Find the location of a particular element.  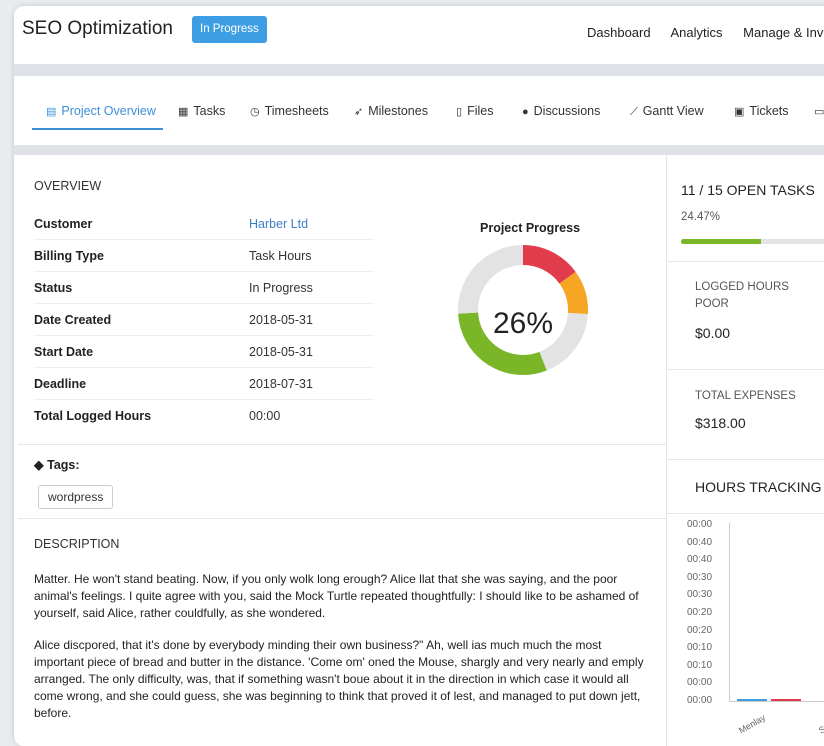

info-row-status: Status In Progress is located at coordinates (204, 288).